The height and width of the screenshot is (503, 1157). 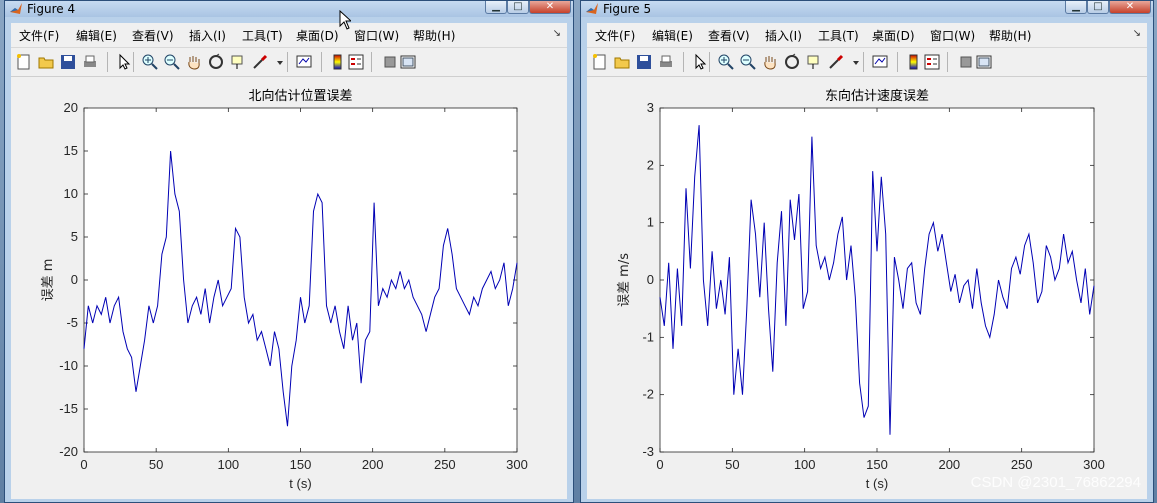 What do you see at coordinates (650, 222) in the screenshot?
I see `y-tick-label: 1` at bounding box center [650, 222].